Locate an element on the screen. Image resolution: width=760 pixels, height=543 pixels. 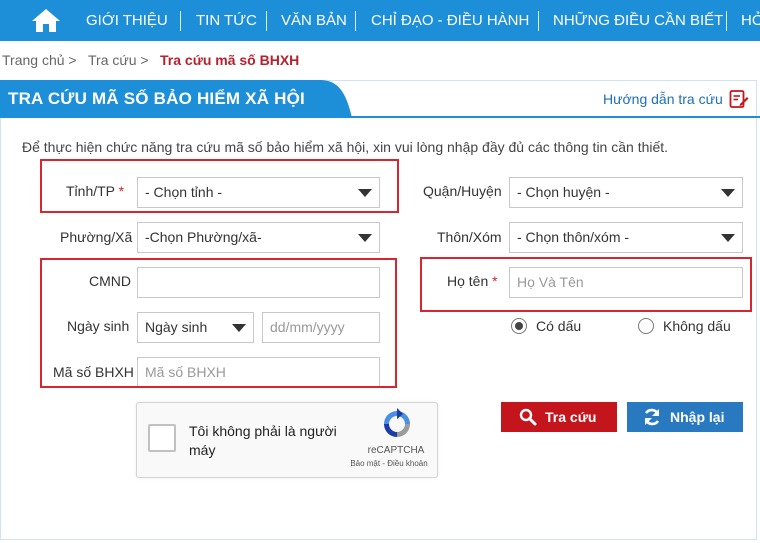
home-icon is located at coordinates (46, 20).